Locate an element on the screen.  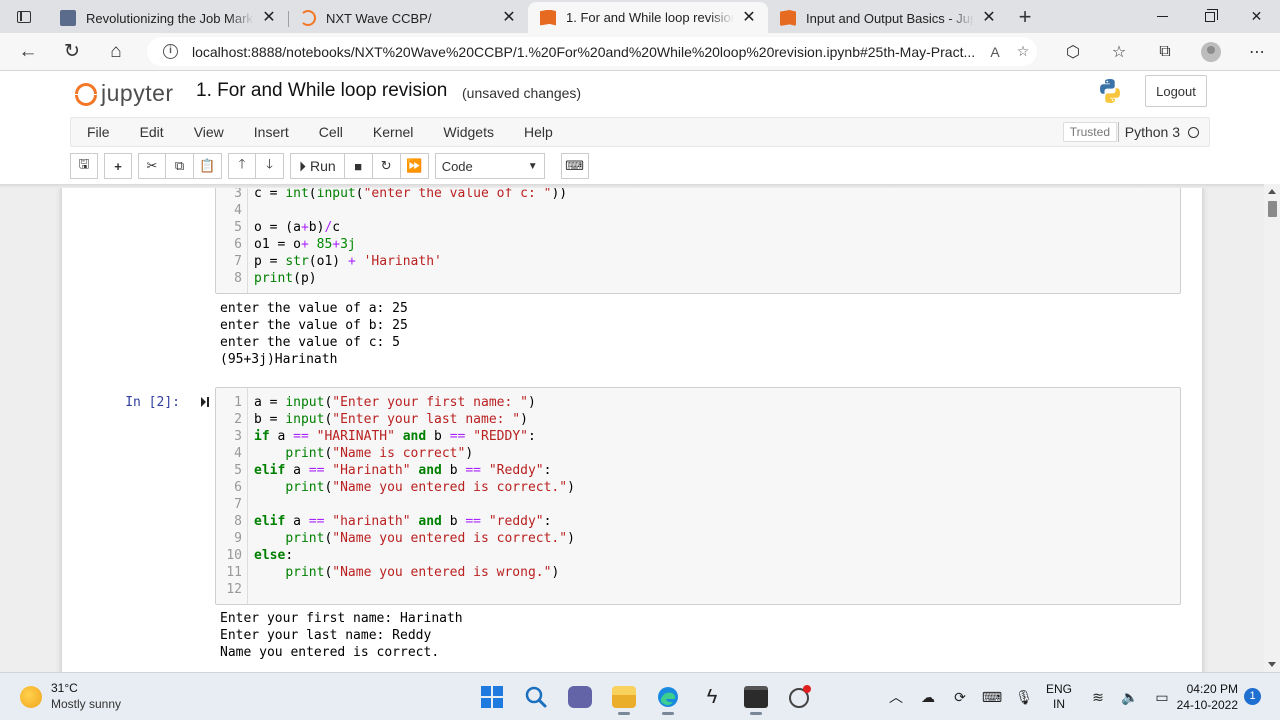
folder-icon is located at coordinates (624, 697).